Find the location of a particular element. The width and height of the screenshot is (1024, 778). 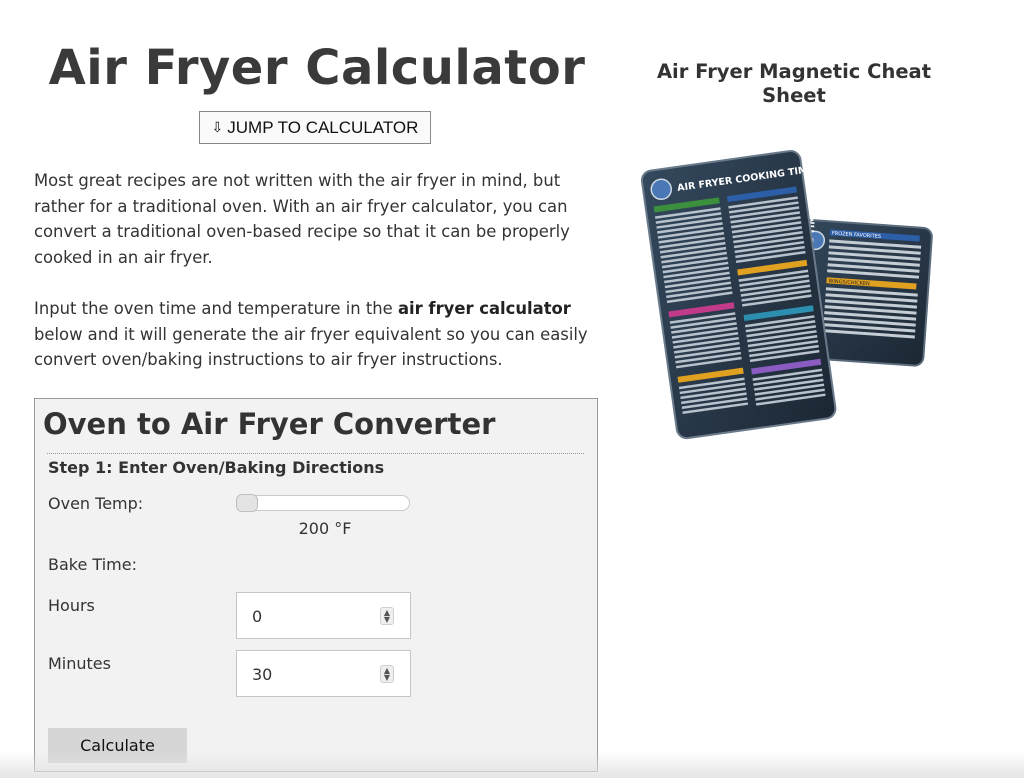

step-1-label: Step 1: Enter Oven/Baking Directions is located at coordinates (216, 467).